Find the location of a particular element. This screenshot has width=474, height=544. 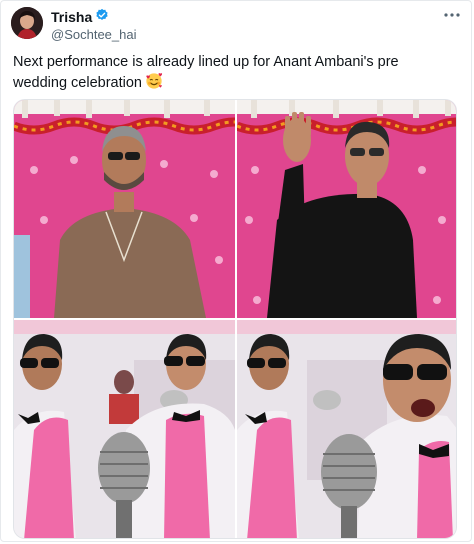

verified-badge-icon is located at coordinates (102, 17).